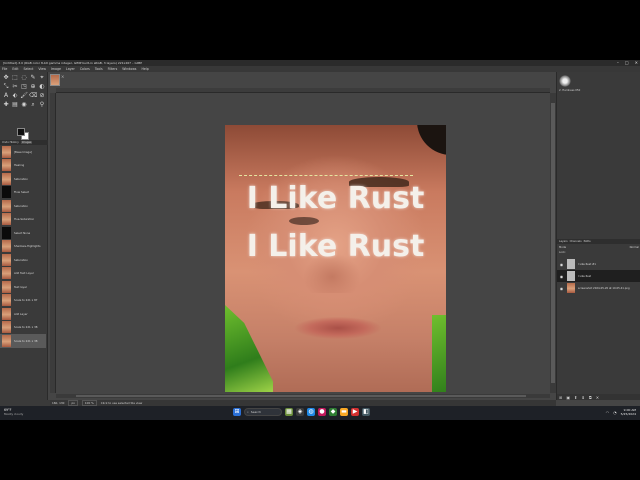 This screenshot has height=480, width=640. Describe the element at coordinates (129, 69) in the screenshot. I see `menu-windows: Windows` at that location.